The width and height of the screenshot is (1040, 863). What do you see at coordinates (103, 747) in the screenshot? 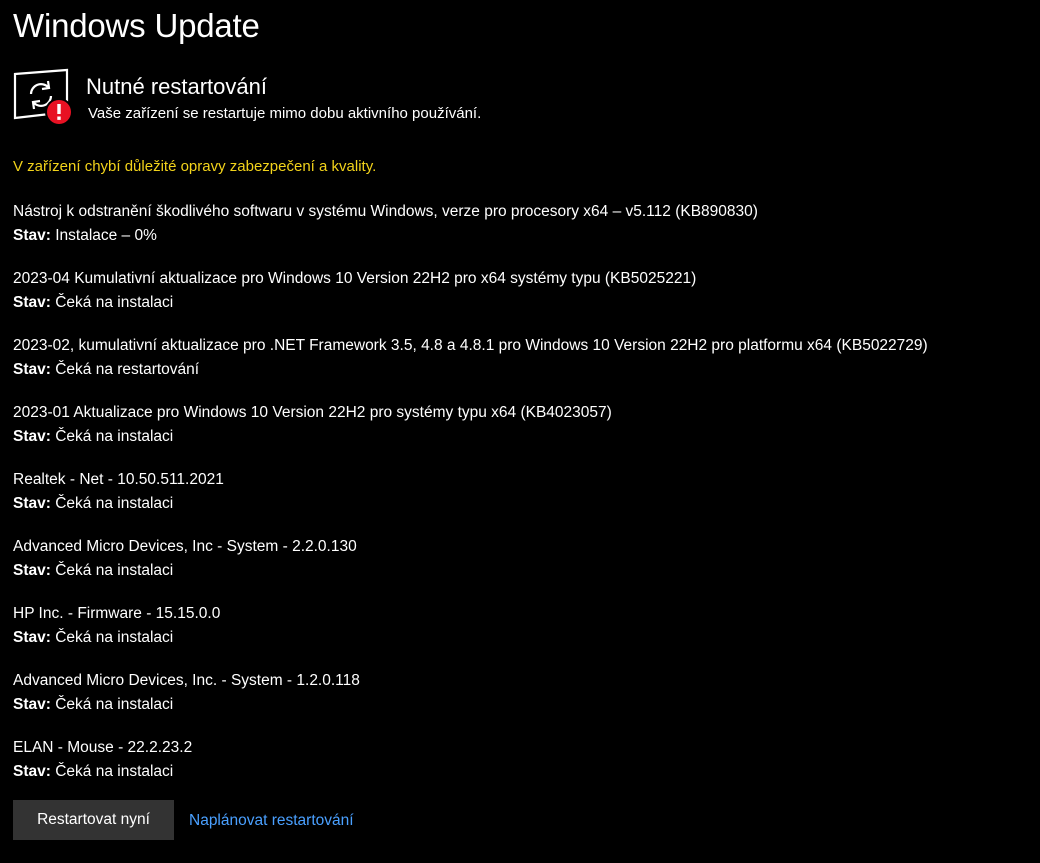
I see `update-name: ELAN - Mouse - 22.2.23.2` at bounding box center [103, 747].